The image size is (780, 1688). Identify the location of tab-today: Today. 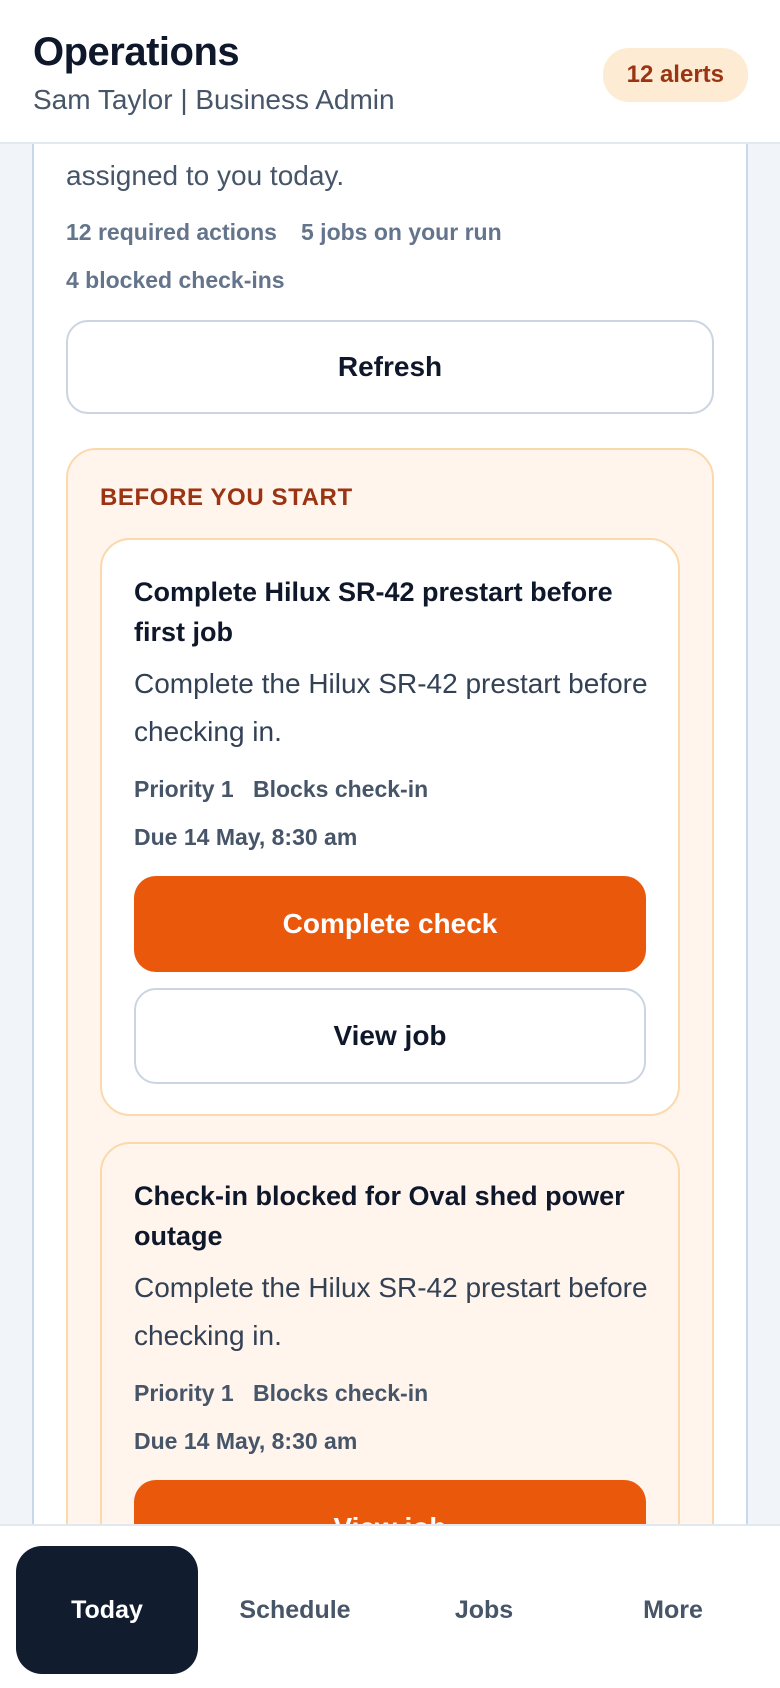
(107, 1610).